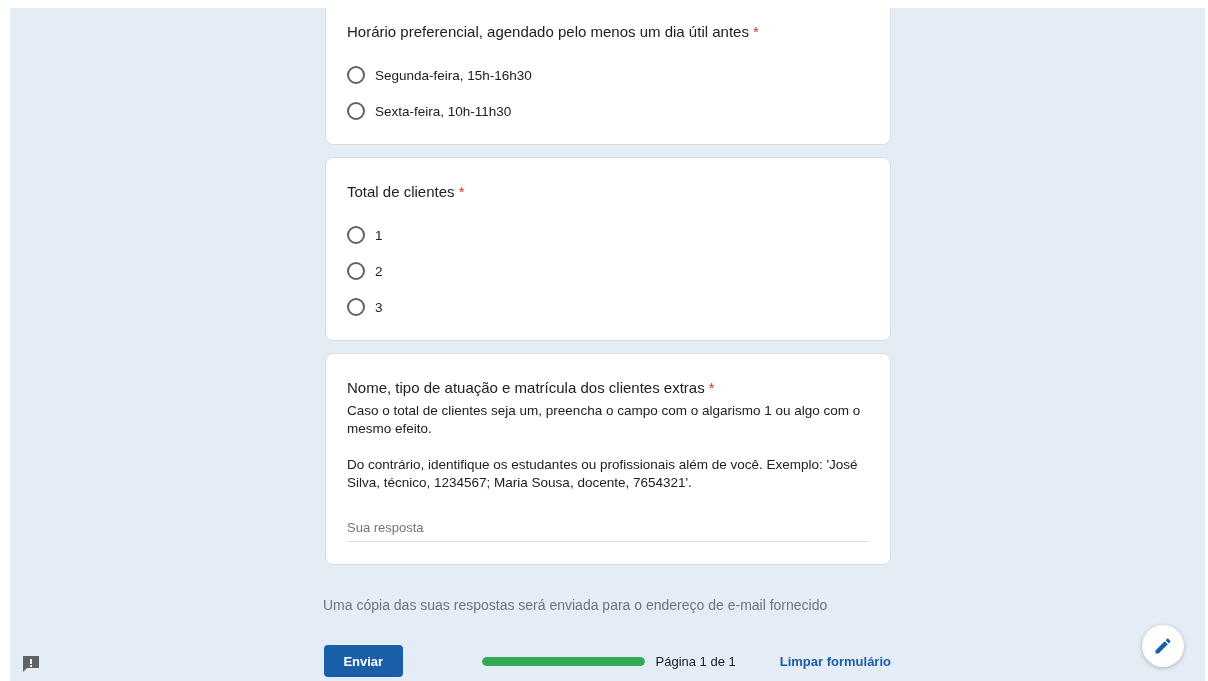 Image resolution: width=1208 pixels, height=681 pixels. What do you see at coordinates (379, 235) in the screenshot?
I see `option-label: 1` at bounding box center [379, 235].